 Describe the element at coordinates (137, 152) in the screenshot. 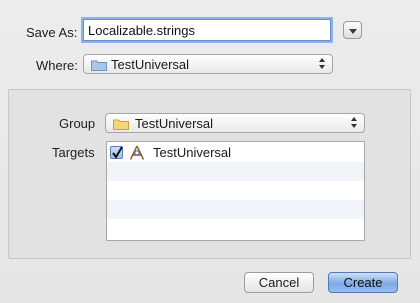

I see `app-target-icon` at that location.